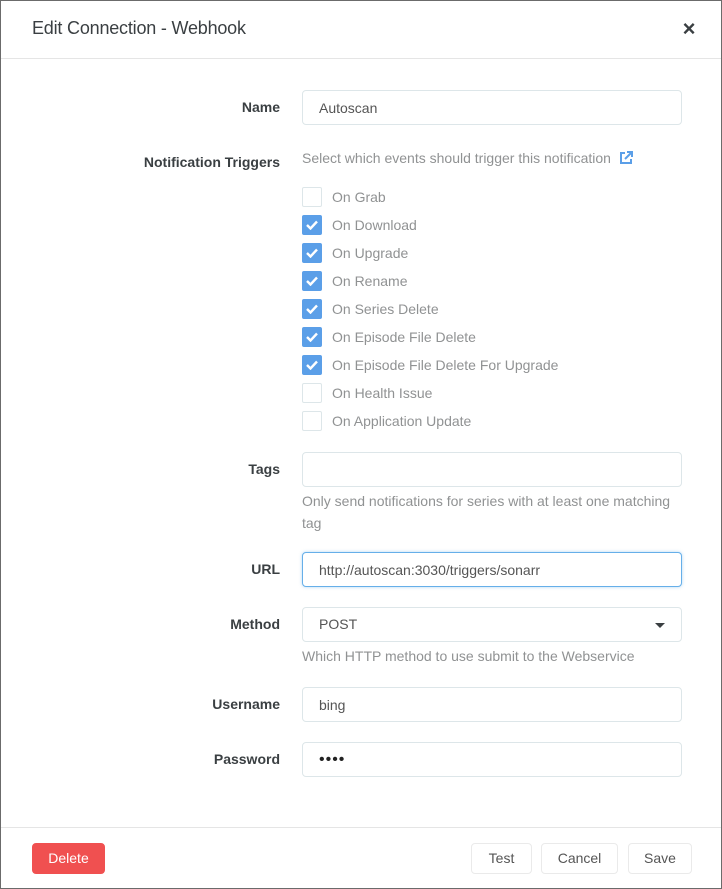 The image size is (722, 889). What do you see at coordinates (265, 569) in the screenshot?
I see `url-label: URL` at bounding box center [265, 569].